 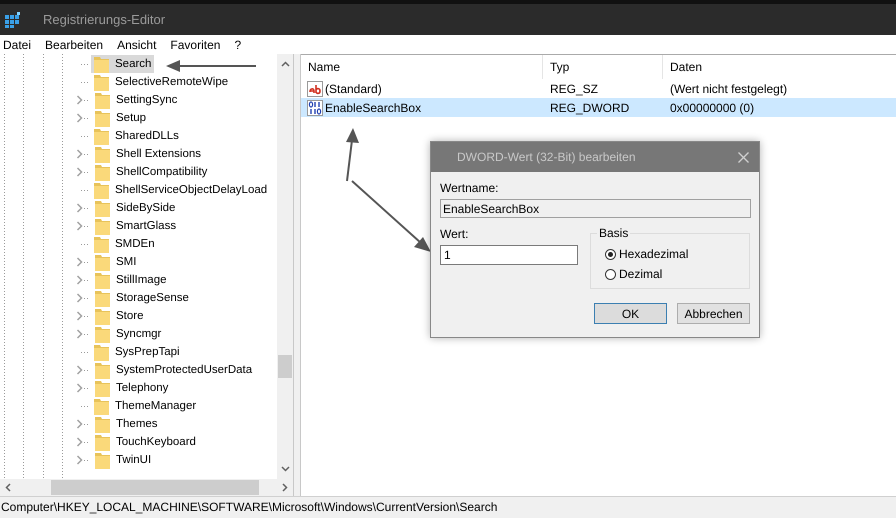 What do you see at coordinates (743, 157) in the screenshot?
I see `close-icon` at bounding box center [743, 157].